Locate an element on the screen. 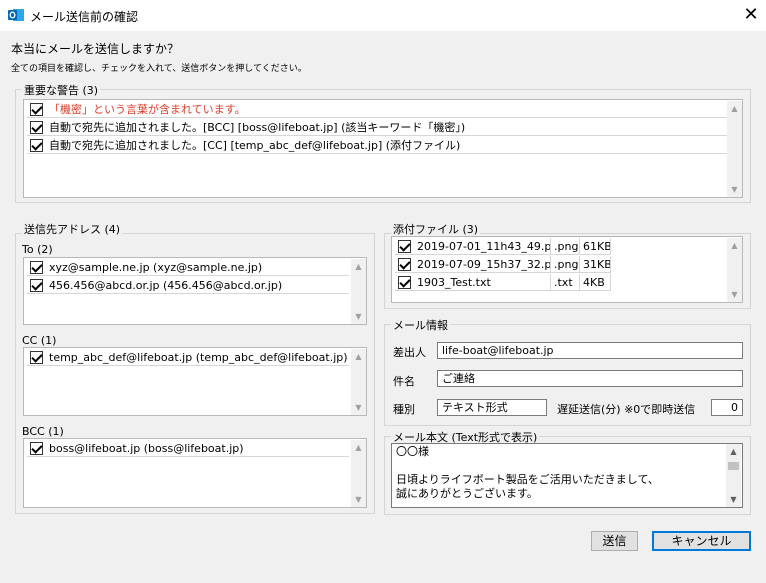  attachments-scrollbar: ▲ ▼ is located at coordinates (734, 270).